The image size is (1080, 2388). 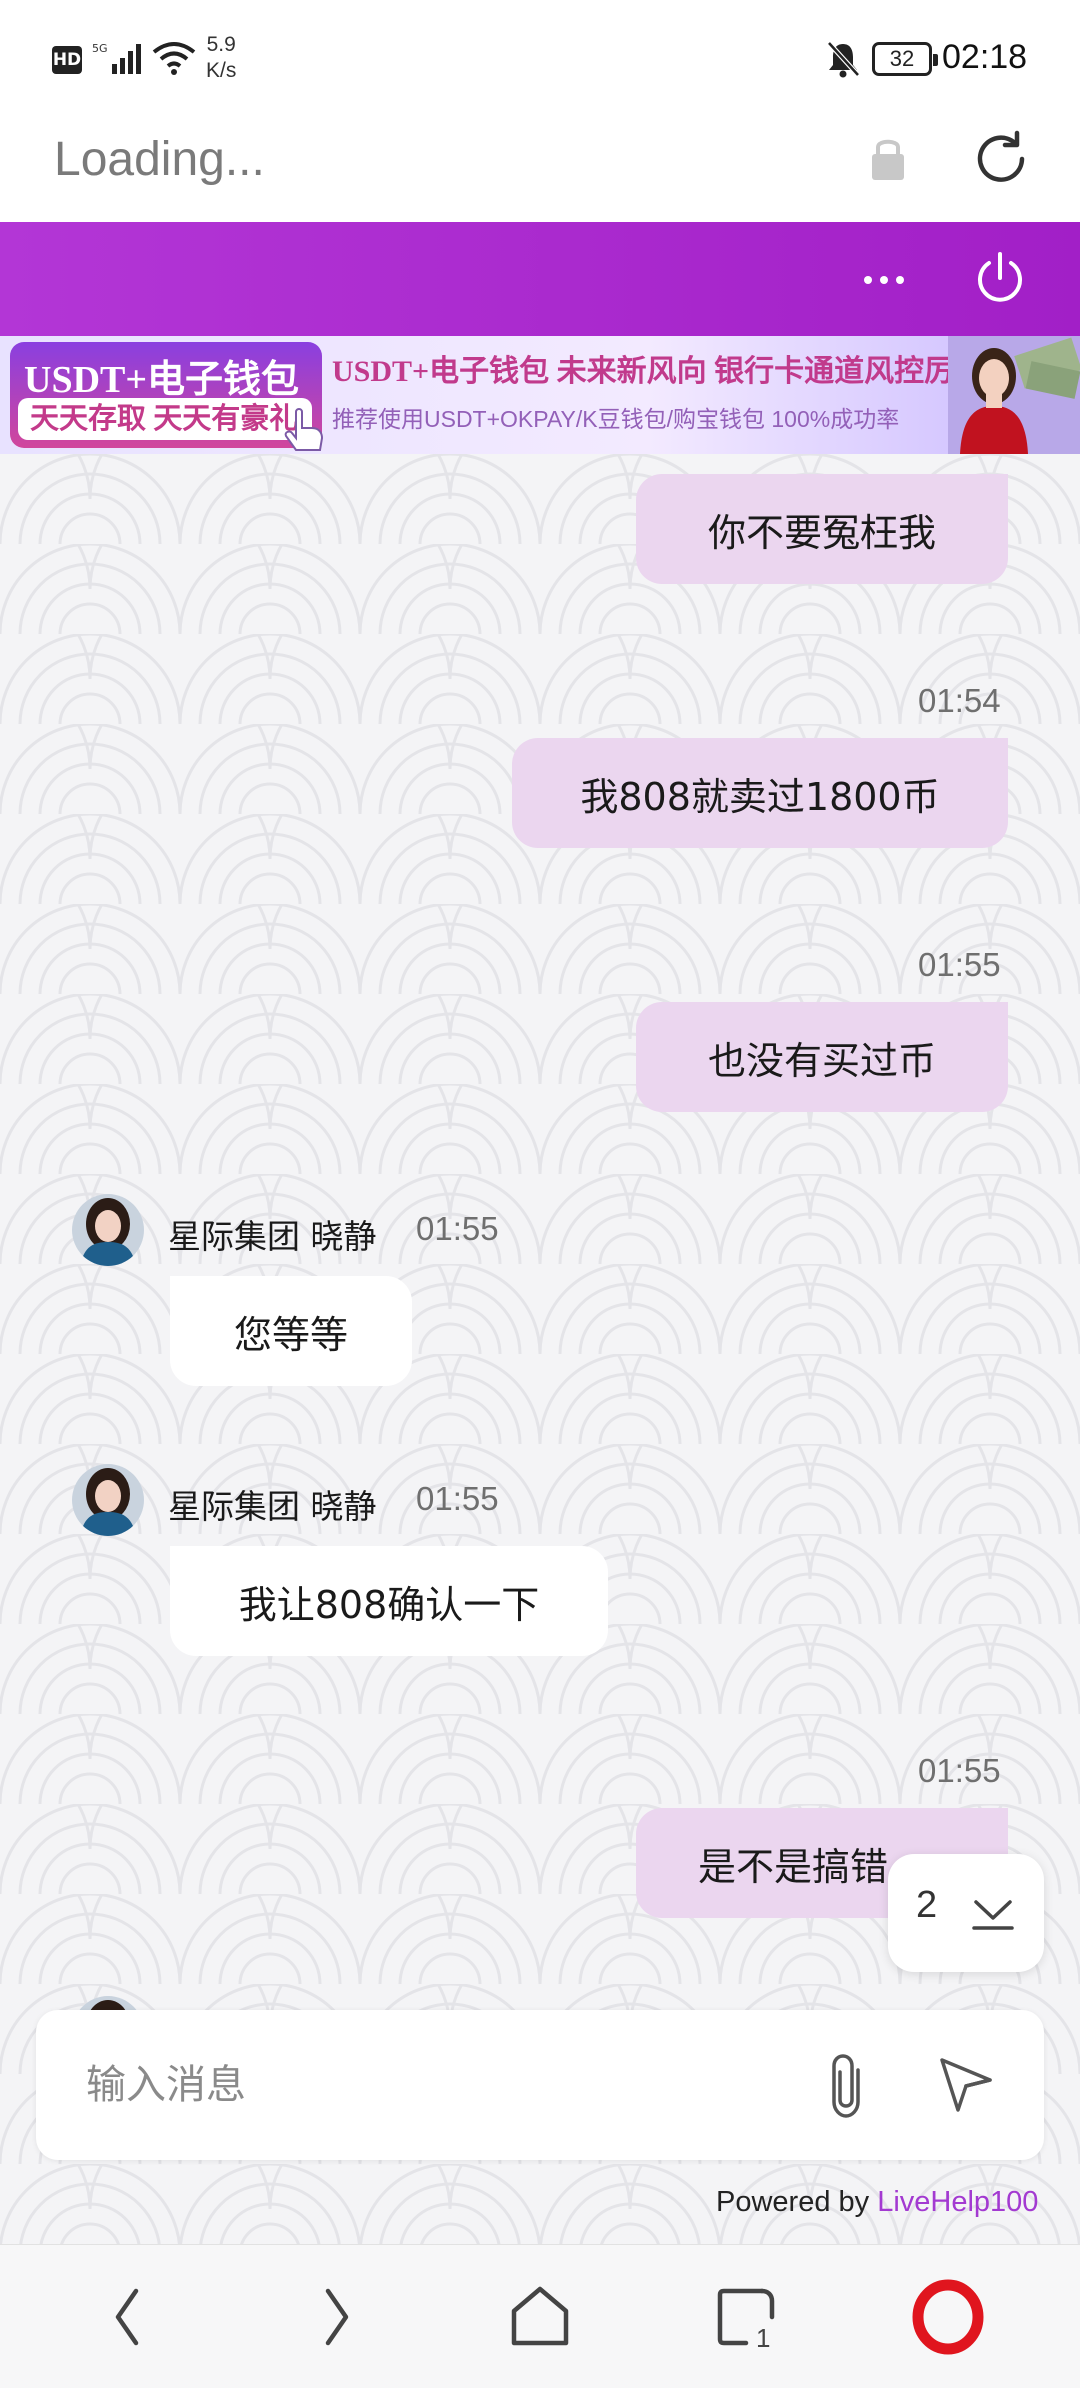 I want to click on banner-model-image, so click(x=1014, y=395).